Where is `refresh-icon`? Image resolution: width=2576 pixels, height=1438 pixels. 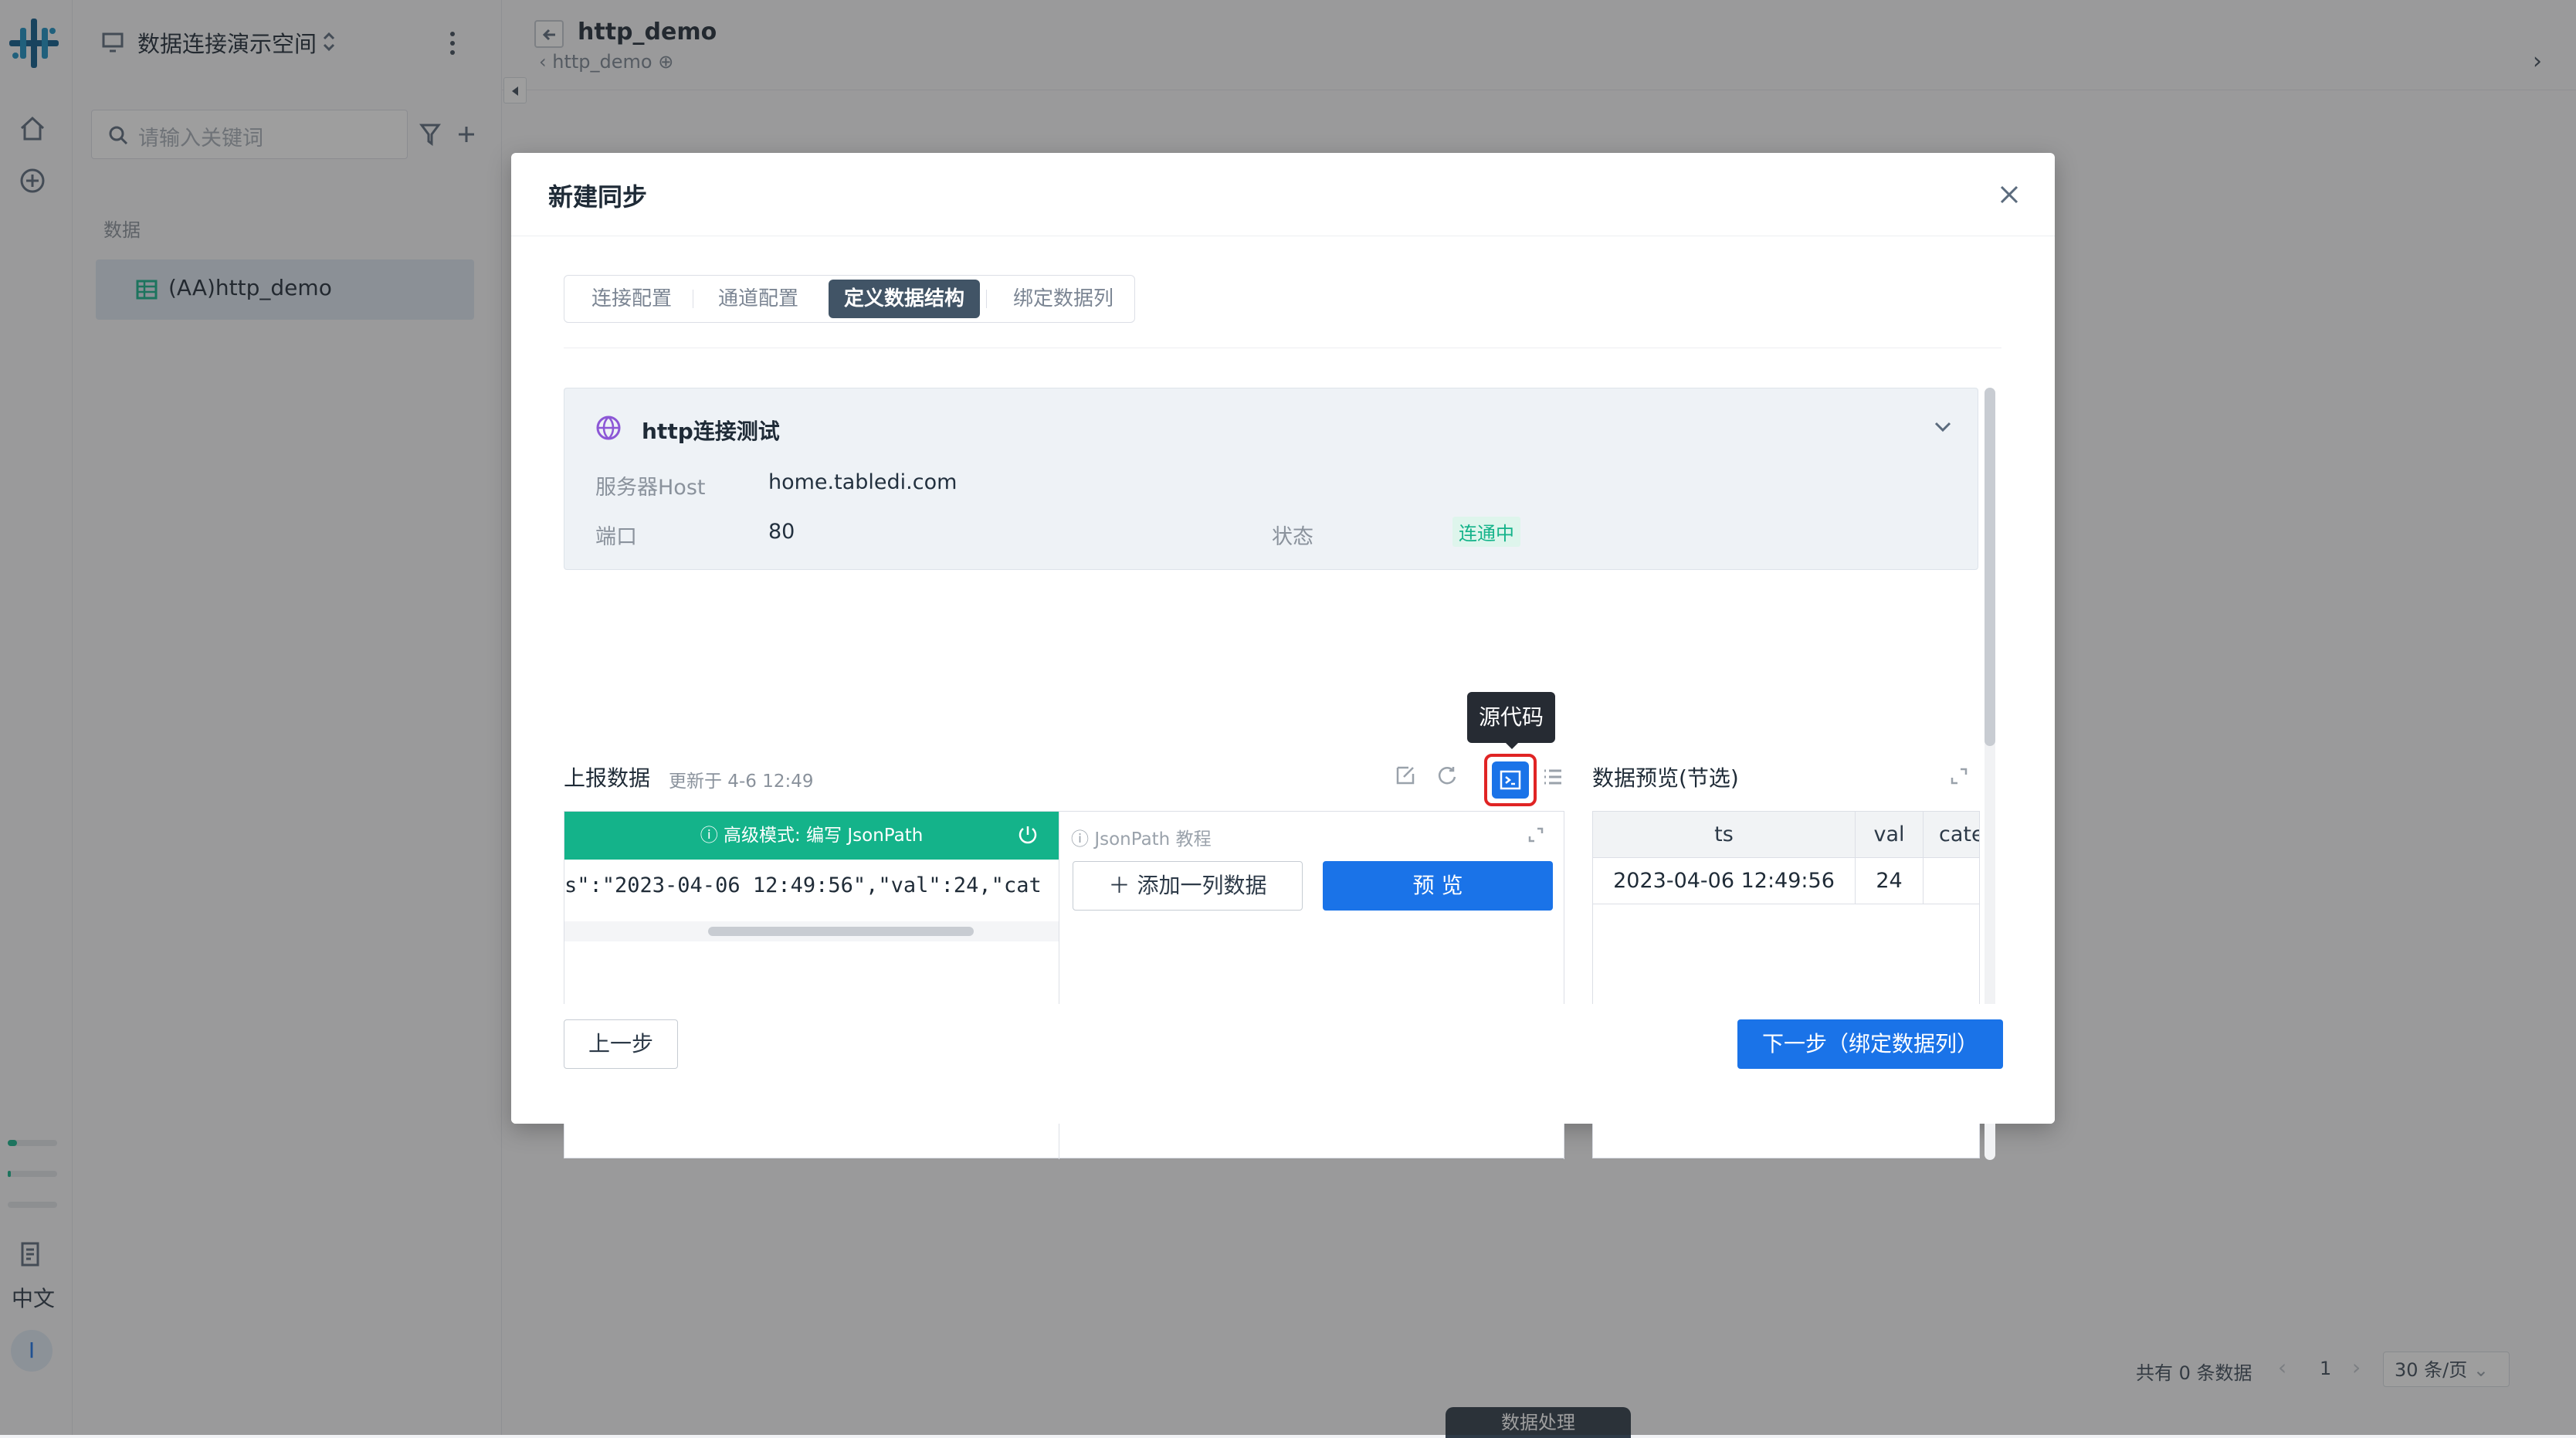 refresh-icon is located at coordinates (1447, 775).